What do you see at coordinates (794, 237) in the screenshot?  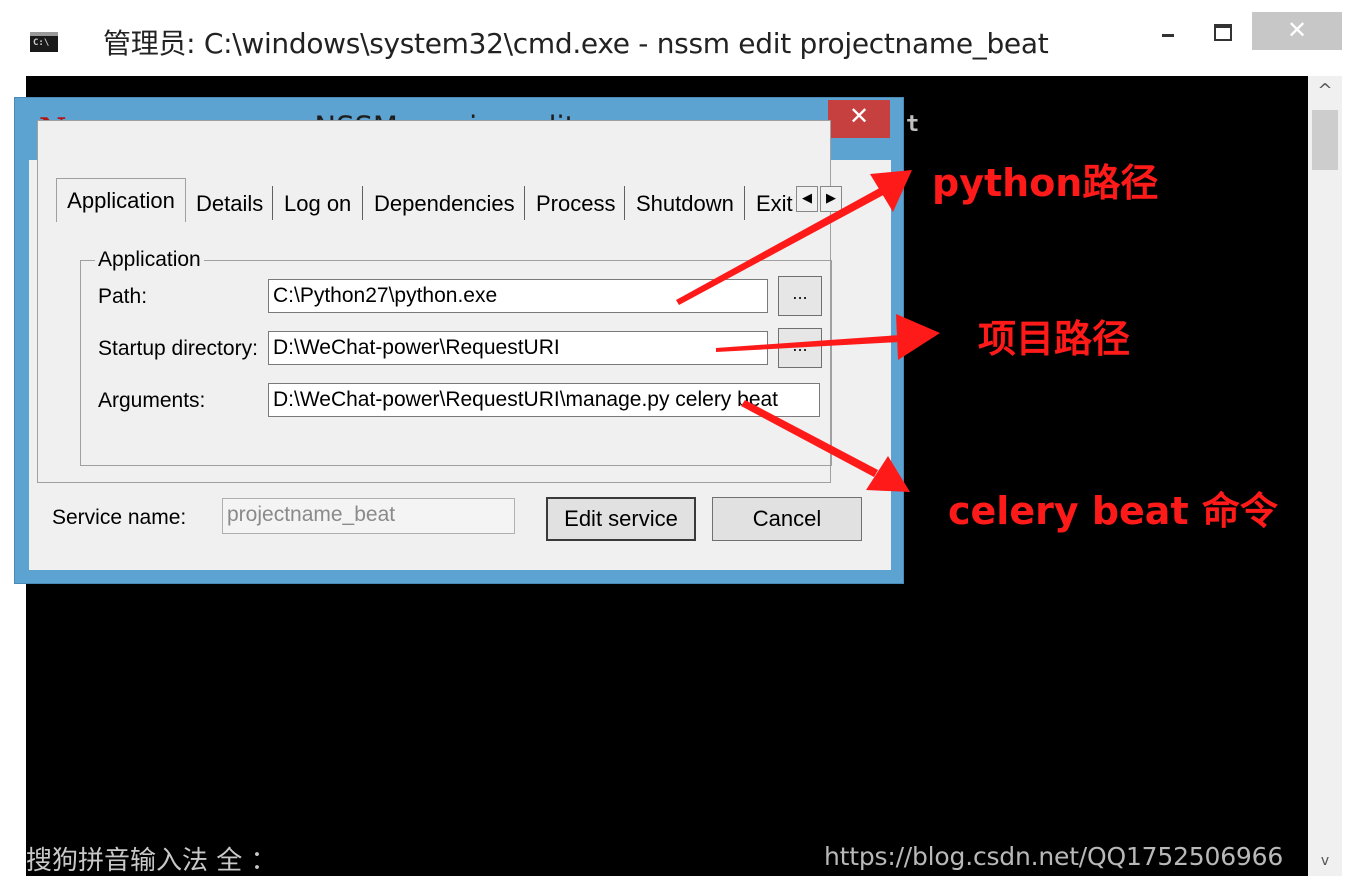 I see `arrow-python-path` at bounding box center [794, 237].